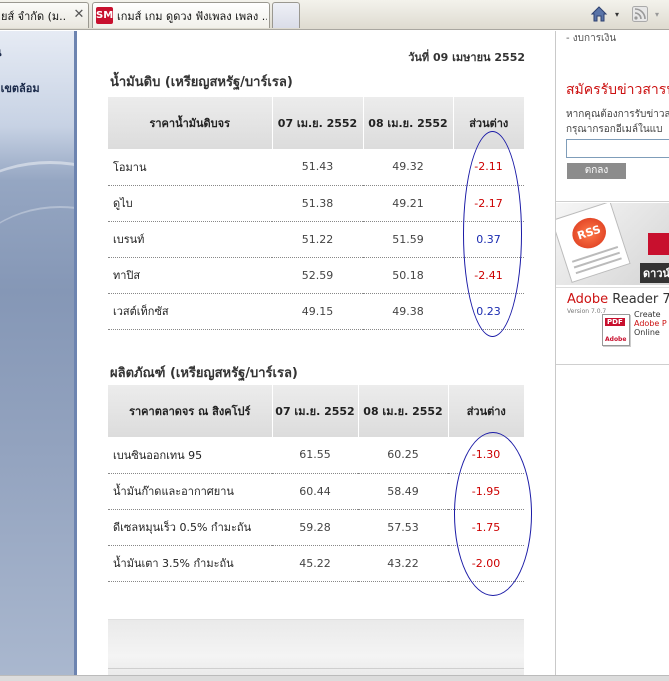  I want to click on column-header: ราคาตลาดจร ณ สิงคโปร์, so click(190, 411).